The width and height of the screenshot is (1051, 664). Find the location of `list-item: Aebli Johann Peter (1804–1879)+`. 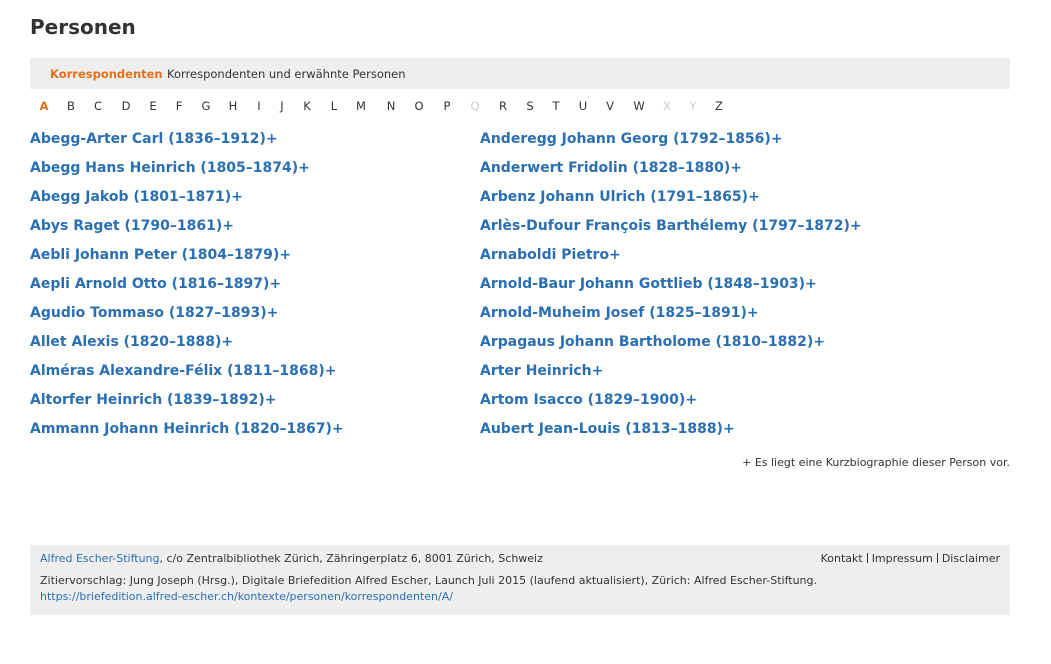

list-item: Aebli Johann Peter (1804–1879)+ is located at coordinates (187, 257).